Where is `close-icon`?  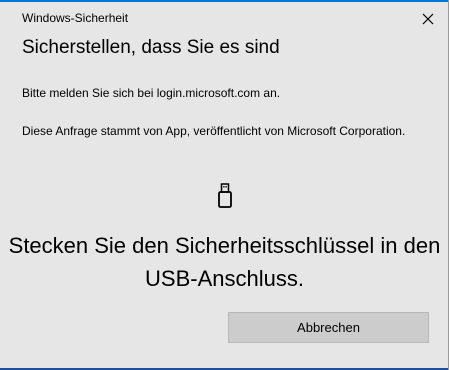 close-icon is located at coordinates (428, 19).